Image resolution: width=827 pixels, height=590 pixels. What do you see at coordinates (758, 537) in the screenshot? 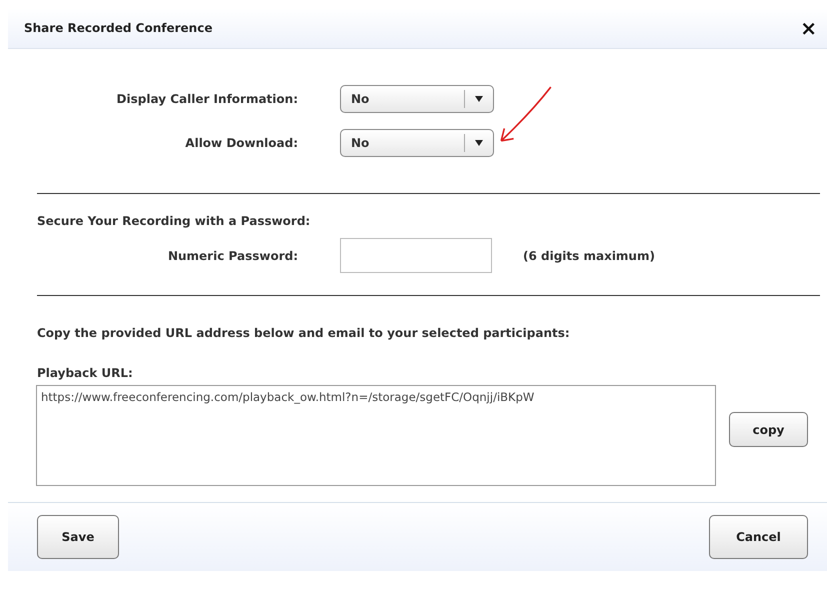
I see `cancel-button: Cancel` at bounding box center [758, 537].